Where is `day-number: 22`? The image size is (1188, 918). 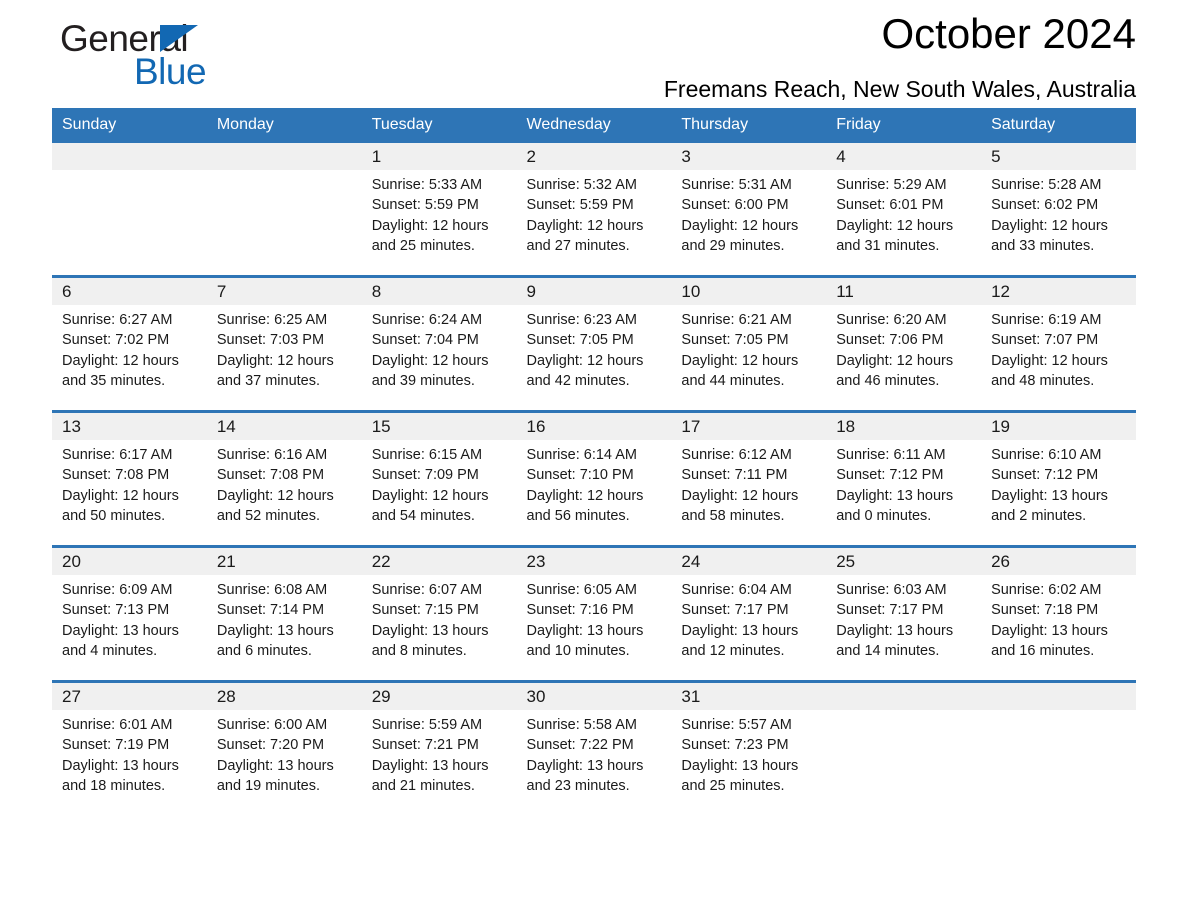 day-number: 22 is located at coordinates (439, 561).